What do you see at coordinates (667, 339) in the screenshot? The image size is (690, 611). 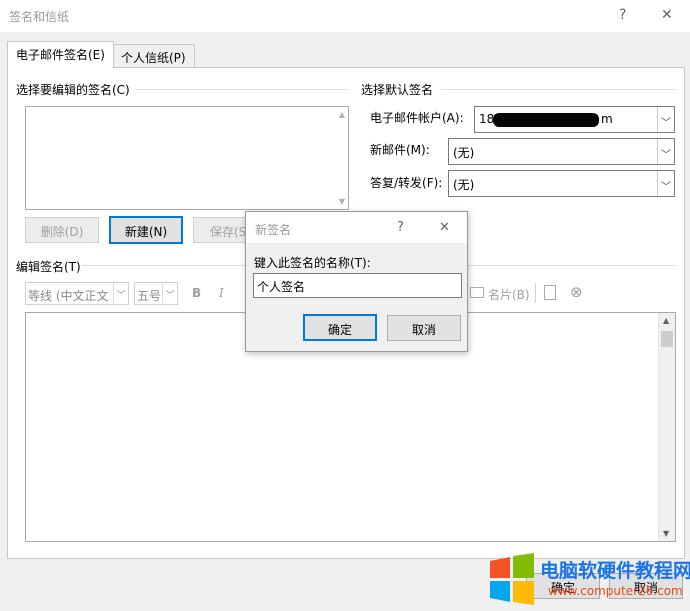 I see `scrollbar-thumb` at bounding box center [667, 339].